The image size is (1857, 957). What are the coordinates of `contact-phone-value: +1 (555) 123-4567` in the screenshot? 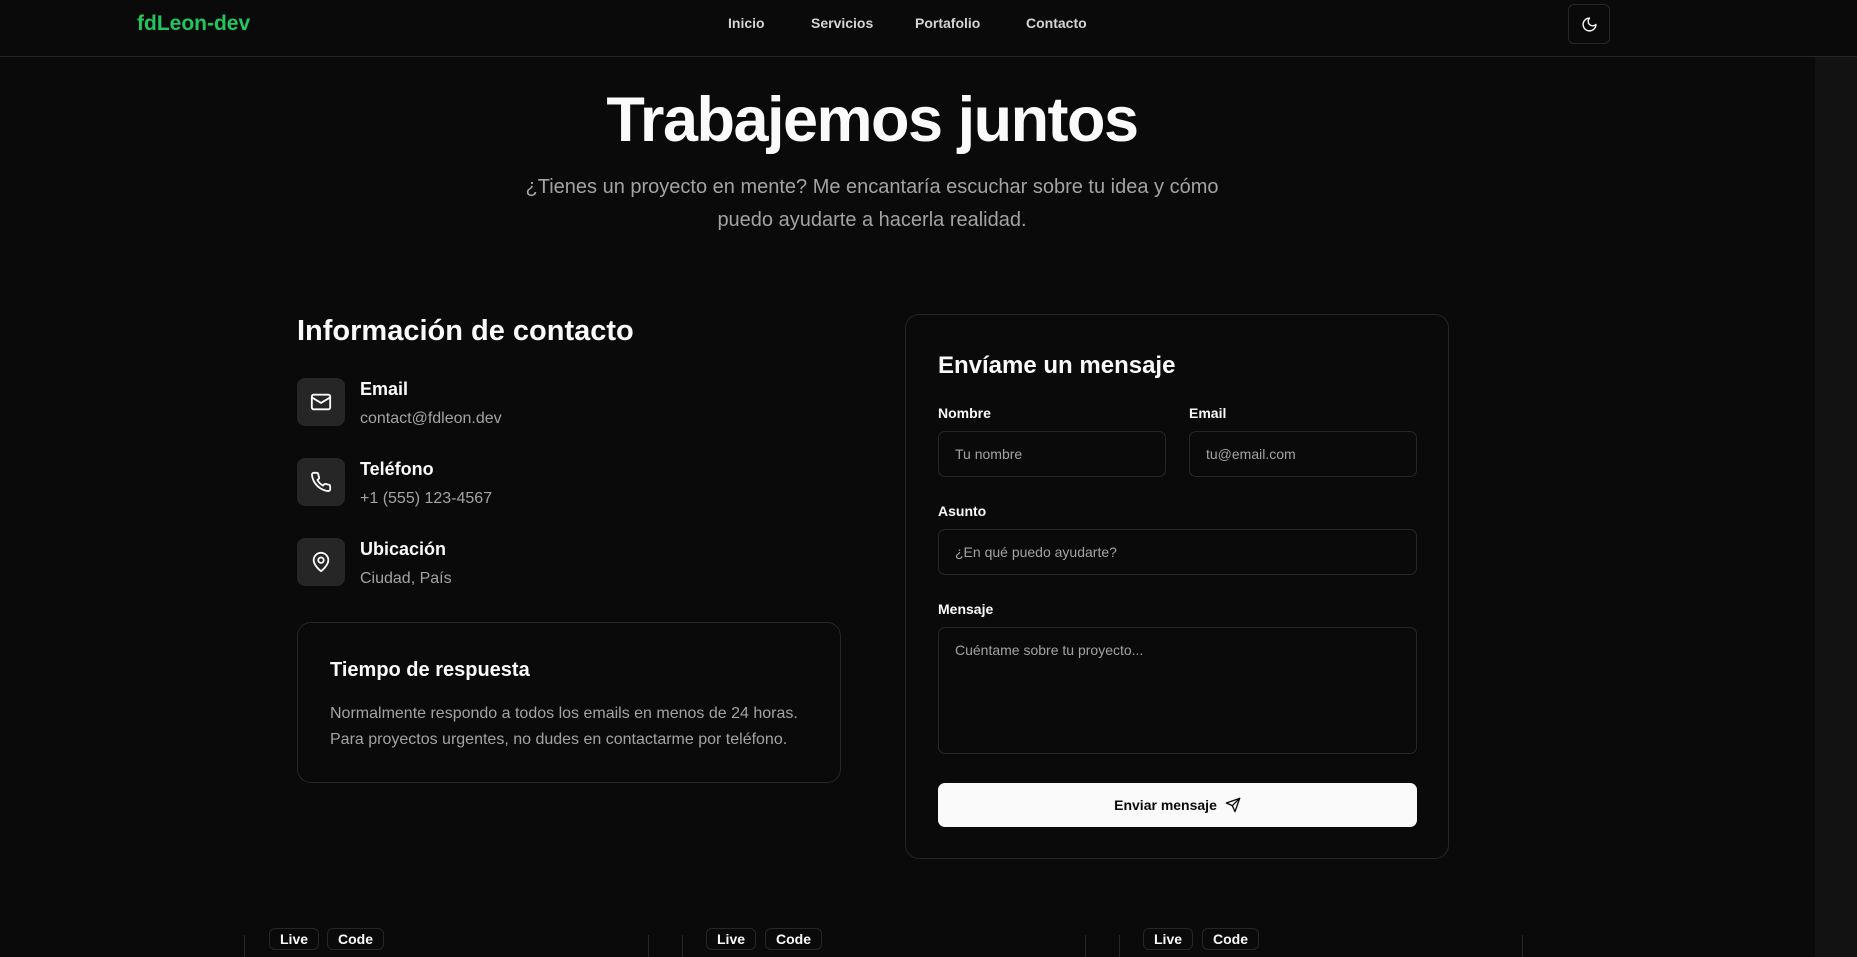 It's located at (426, 498).